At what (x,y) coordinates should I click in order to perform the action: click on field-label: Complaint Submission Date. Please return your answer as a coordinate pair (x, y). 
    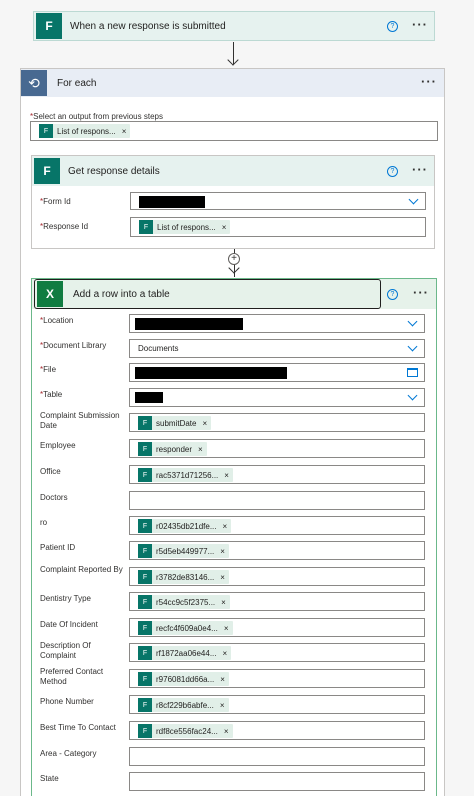
    Looking at the image, I should click on (84, 421).